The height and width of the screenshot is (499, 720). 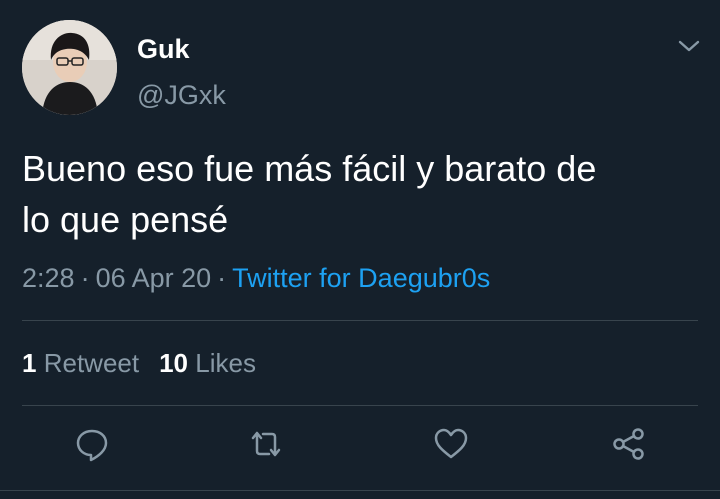 I want to click on tweet-stats: 1 Retweet 10 Likes, so click(x=139, y=363).